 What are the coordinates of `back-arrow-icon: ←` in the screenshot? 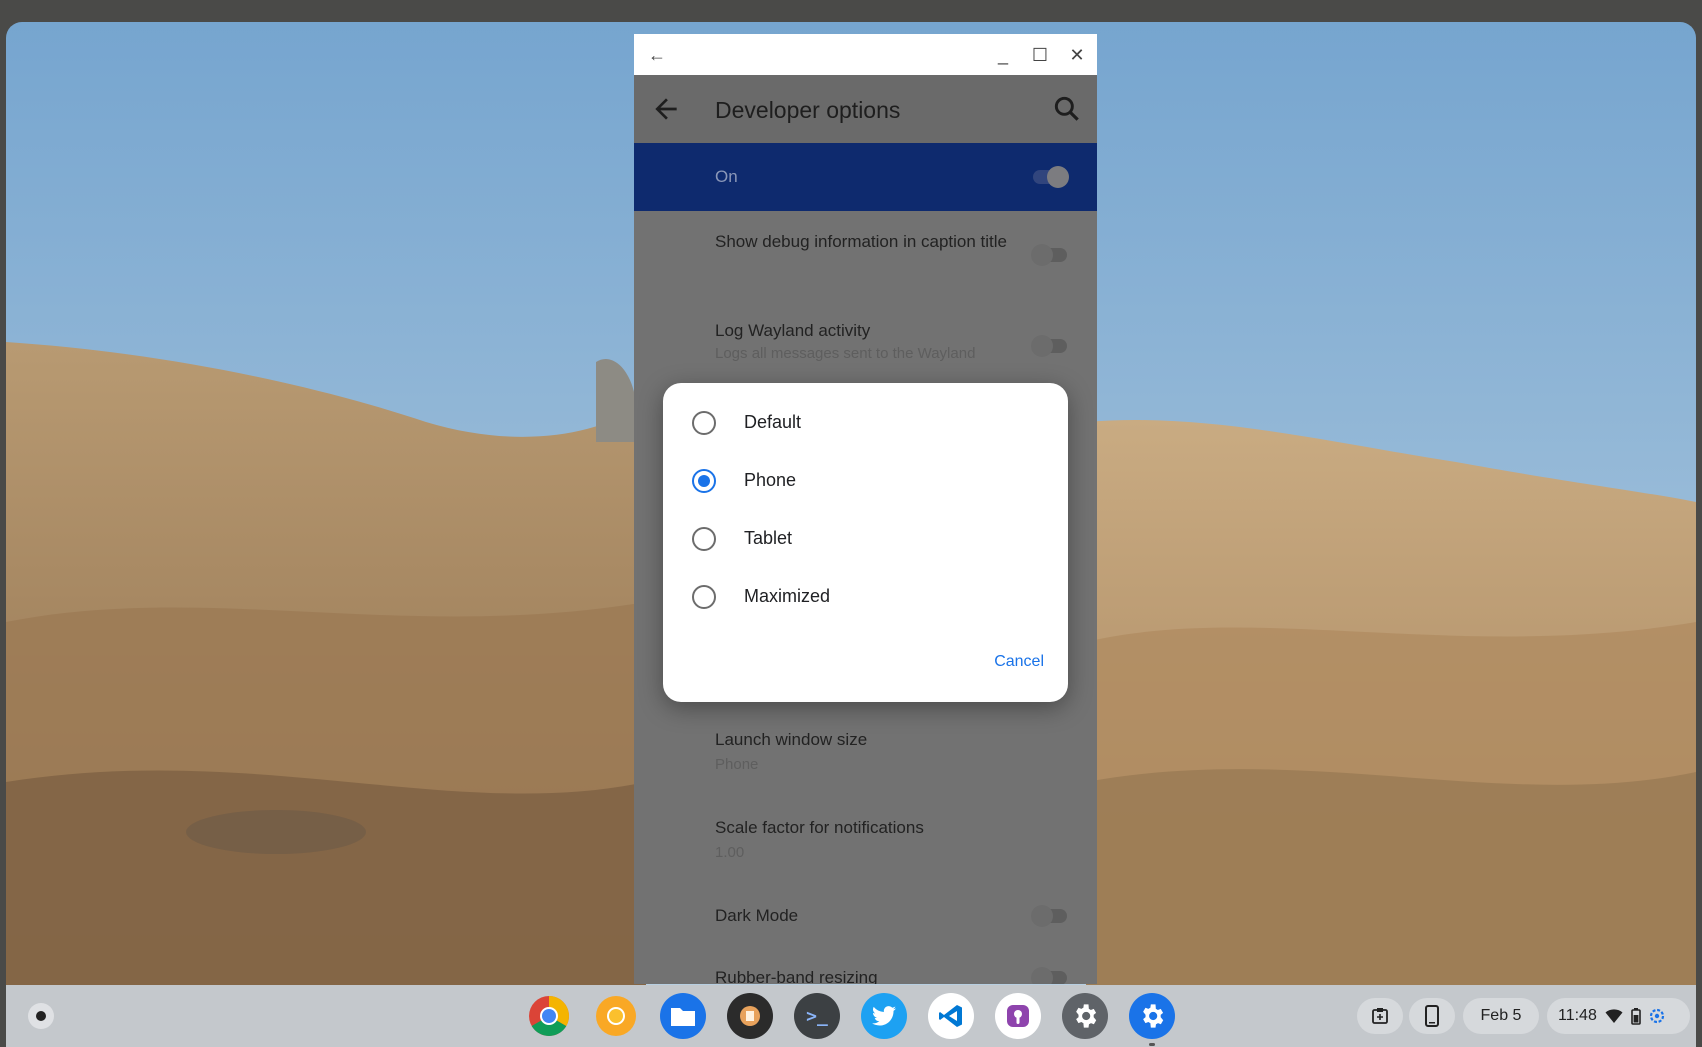 It's located at (657, 54).